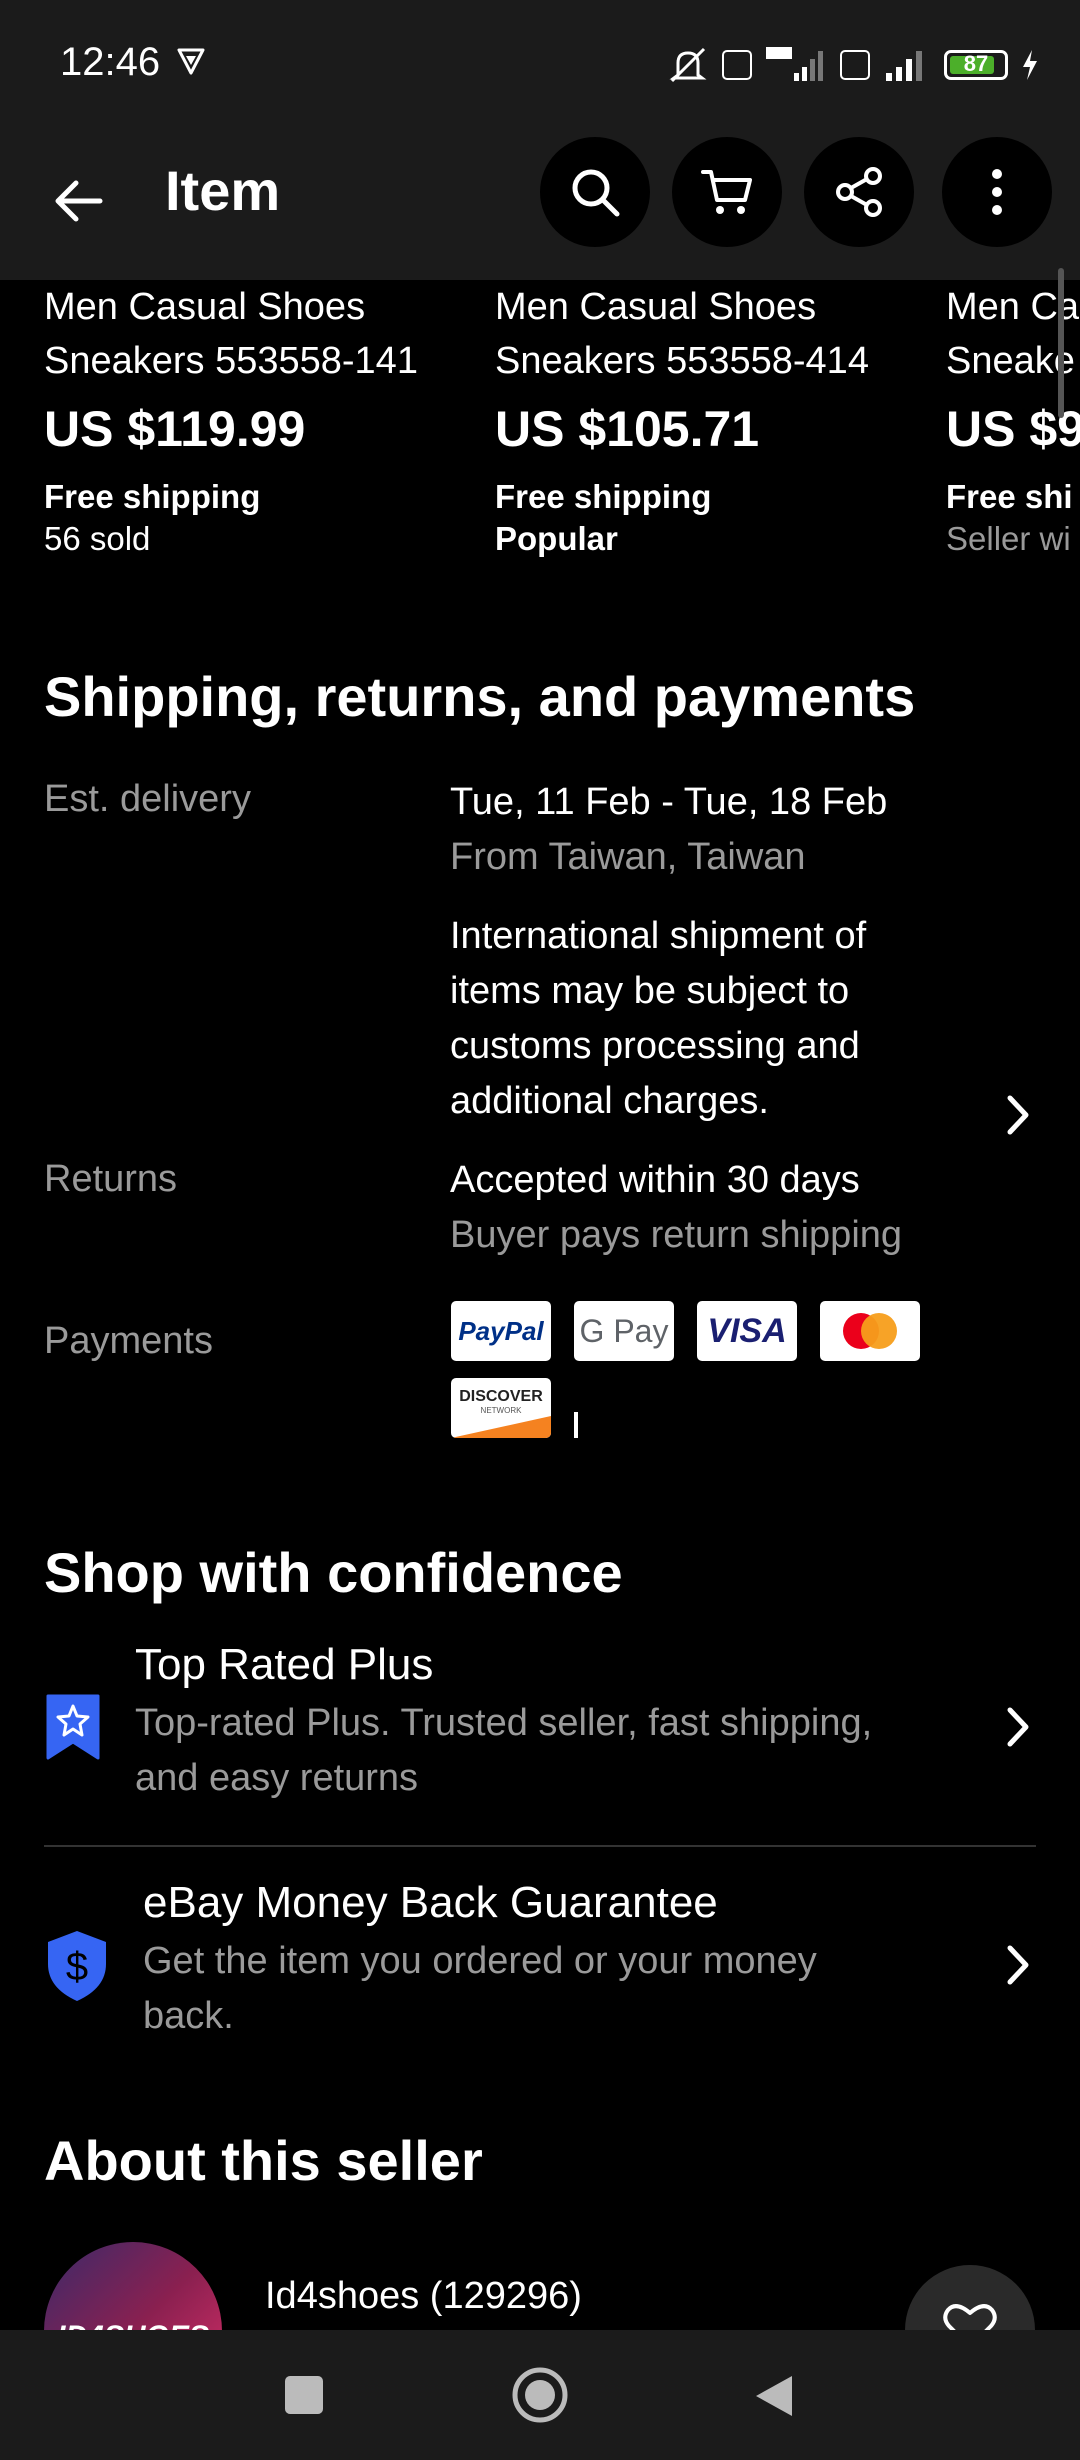 The height and width of the screenshot is (2460, 1080). I want to click on mastercard-icon, so click(870, 1331).